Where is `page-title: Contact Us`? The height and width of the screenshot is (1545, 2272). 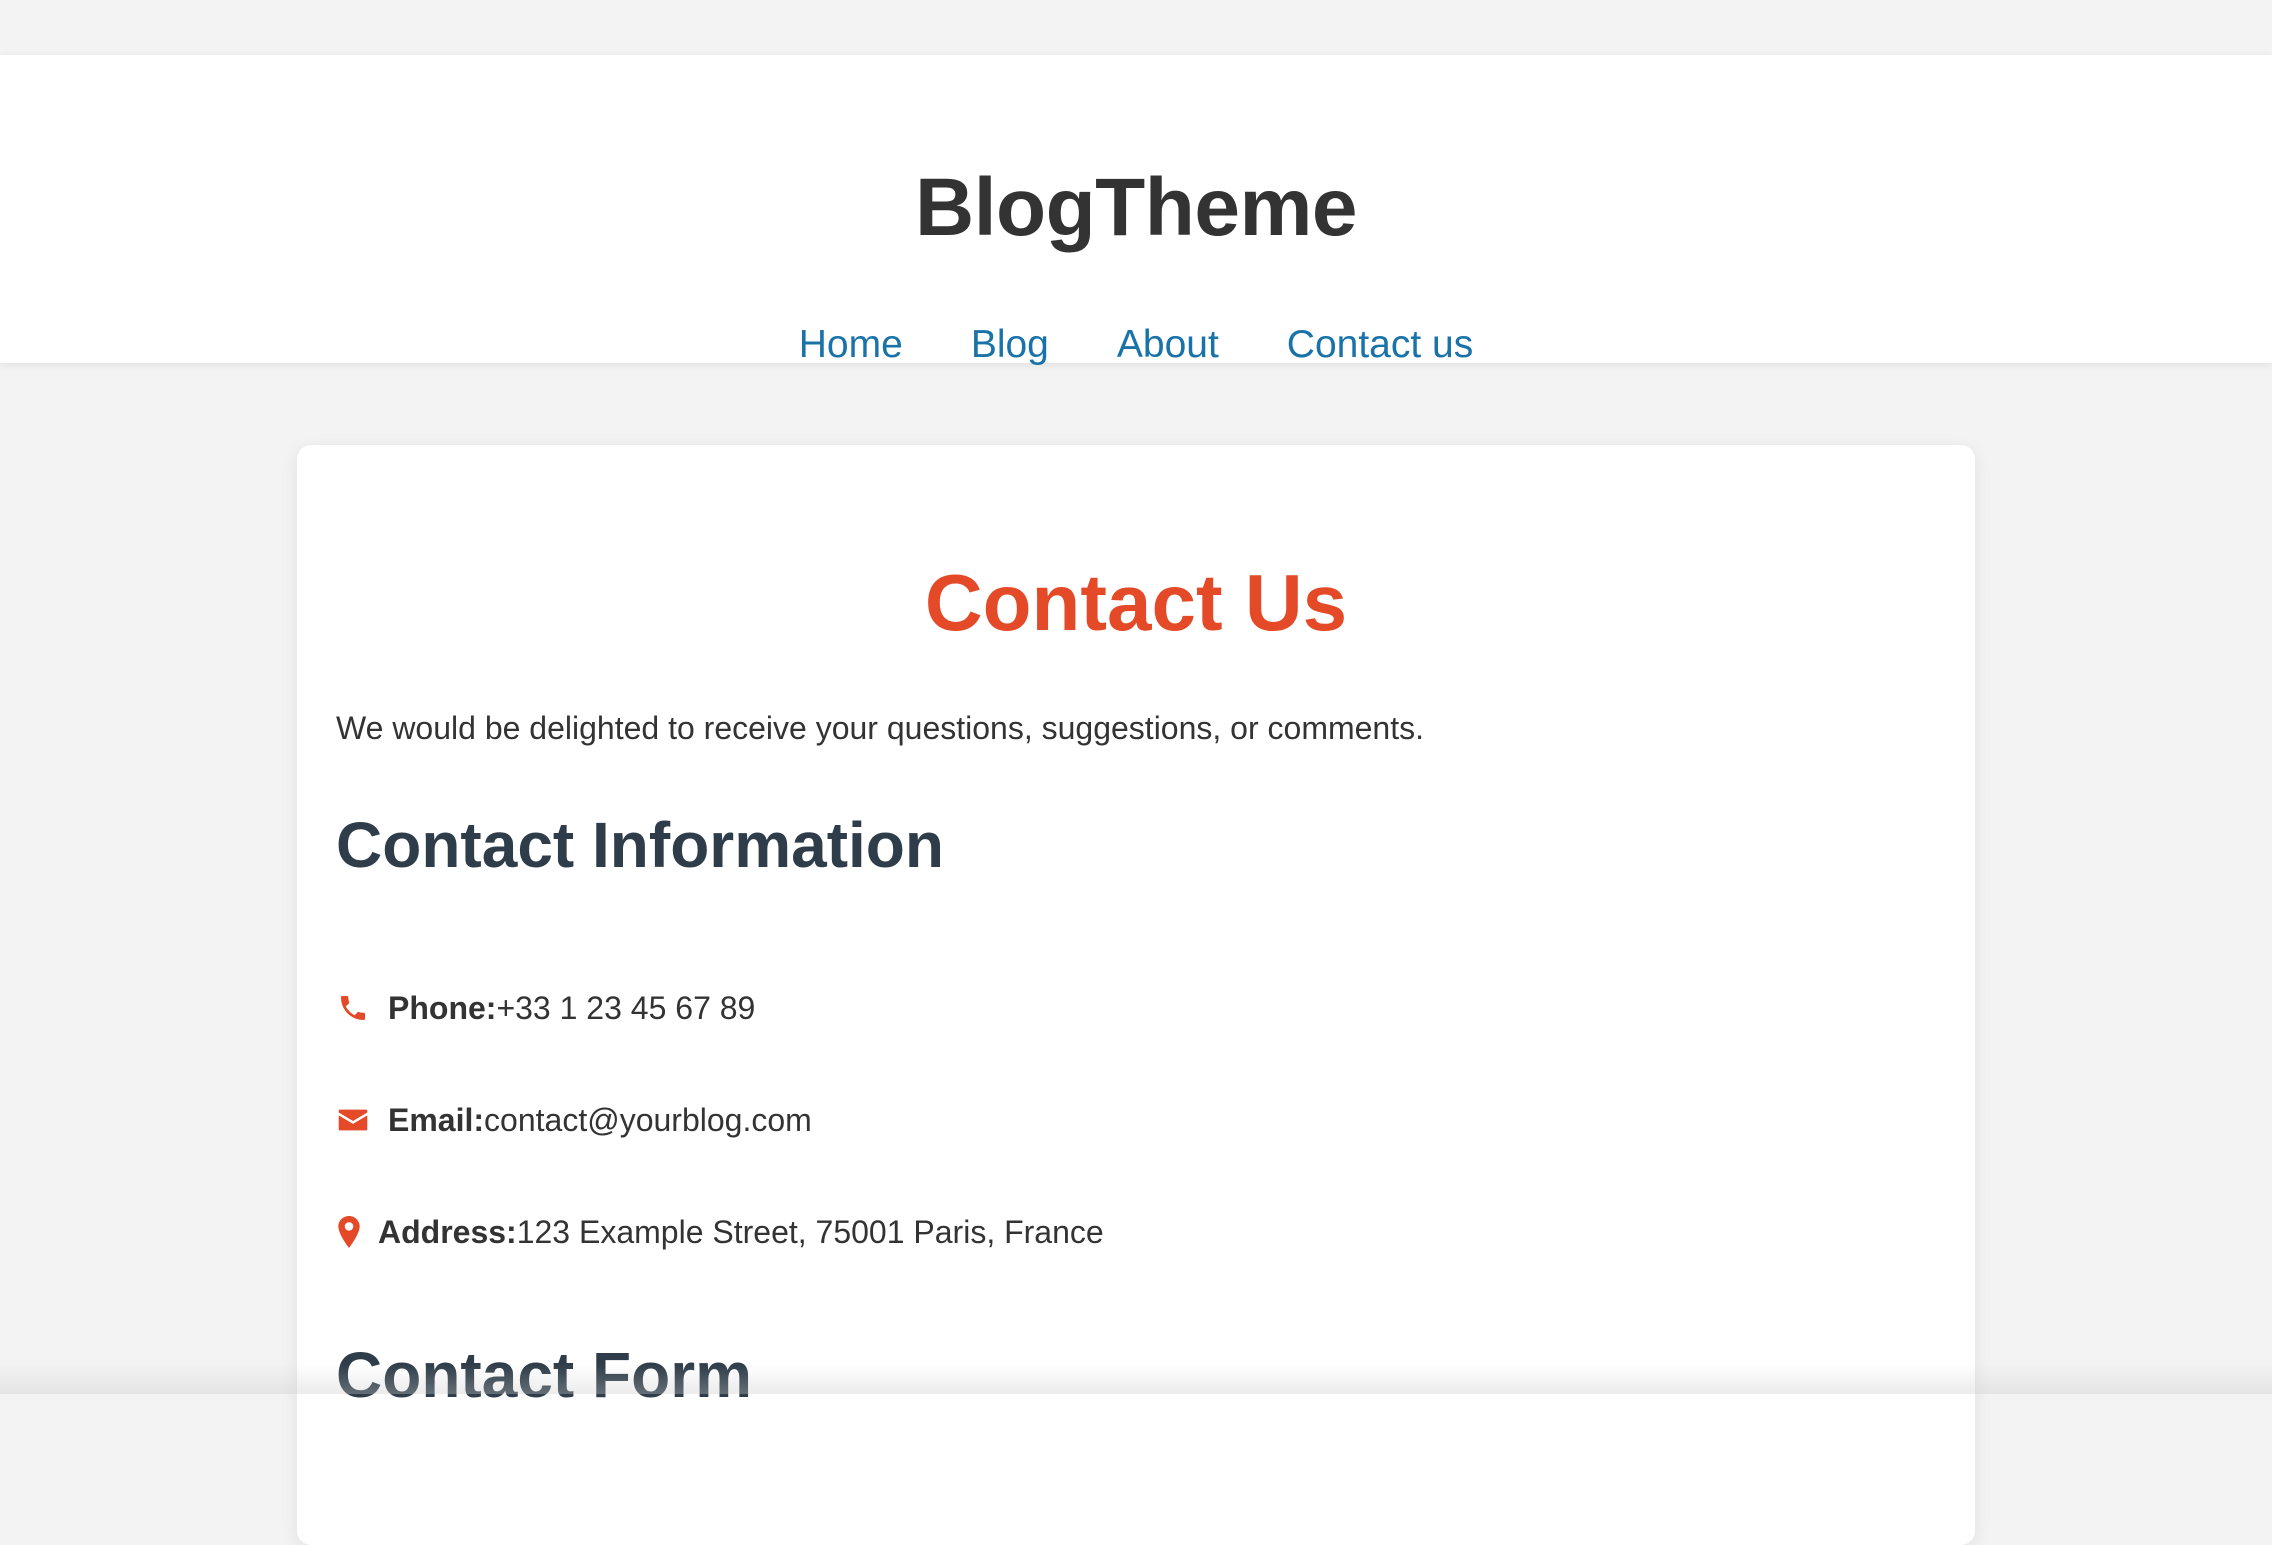 page-title: Contact Us is located at coordinates (1136, 602).